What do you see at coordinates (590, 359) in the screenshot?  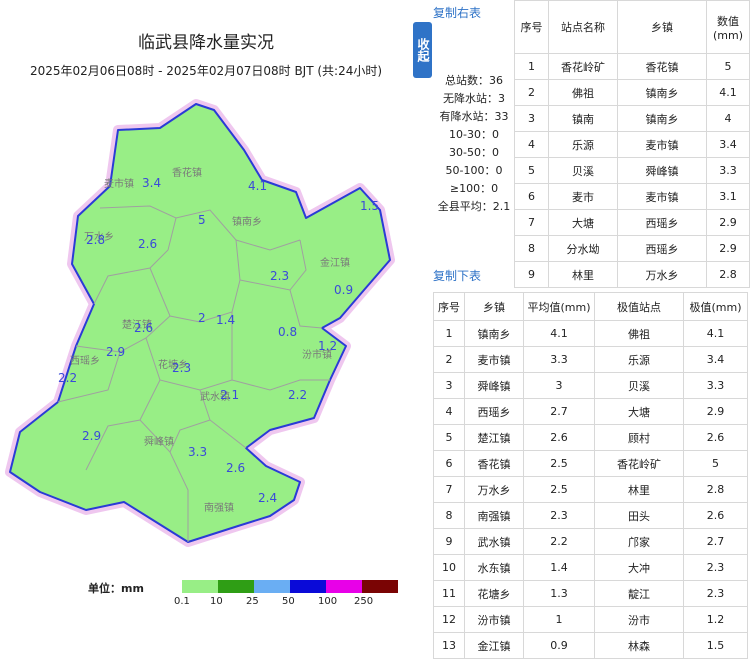 I see `table-row: 2 麦市镇 3.3 乐源 3.4` at bounding box center [590, 359].